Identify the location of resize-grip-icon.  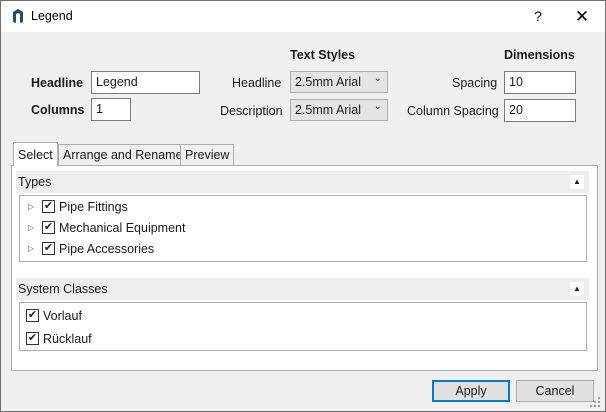
(595, 402).